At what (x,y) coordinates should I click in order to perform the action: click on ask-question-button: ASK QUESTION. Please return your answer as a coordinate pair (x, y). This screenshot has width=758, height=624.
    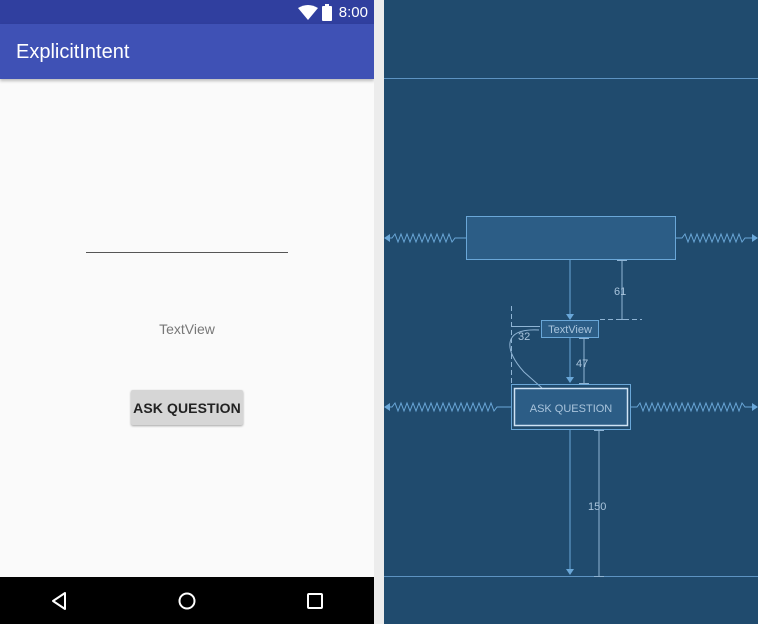
    Looking at the image, I should click on (187, 407).